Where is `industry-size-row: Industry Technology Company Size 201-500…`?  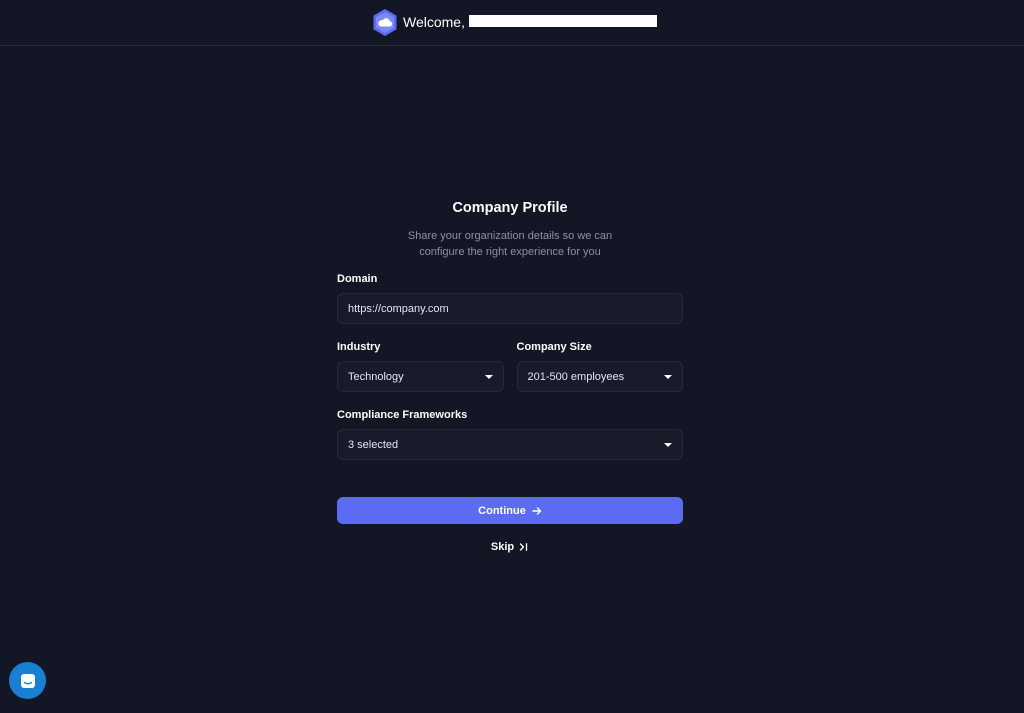 industry-size-row: Industry Technology Company Size 201-500… is located at coordinates (510, 366).